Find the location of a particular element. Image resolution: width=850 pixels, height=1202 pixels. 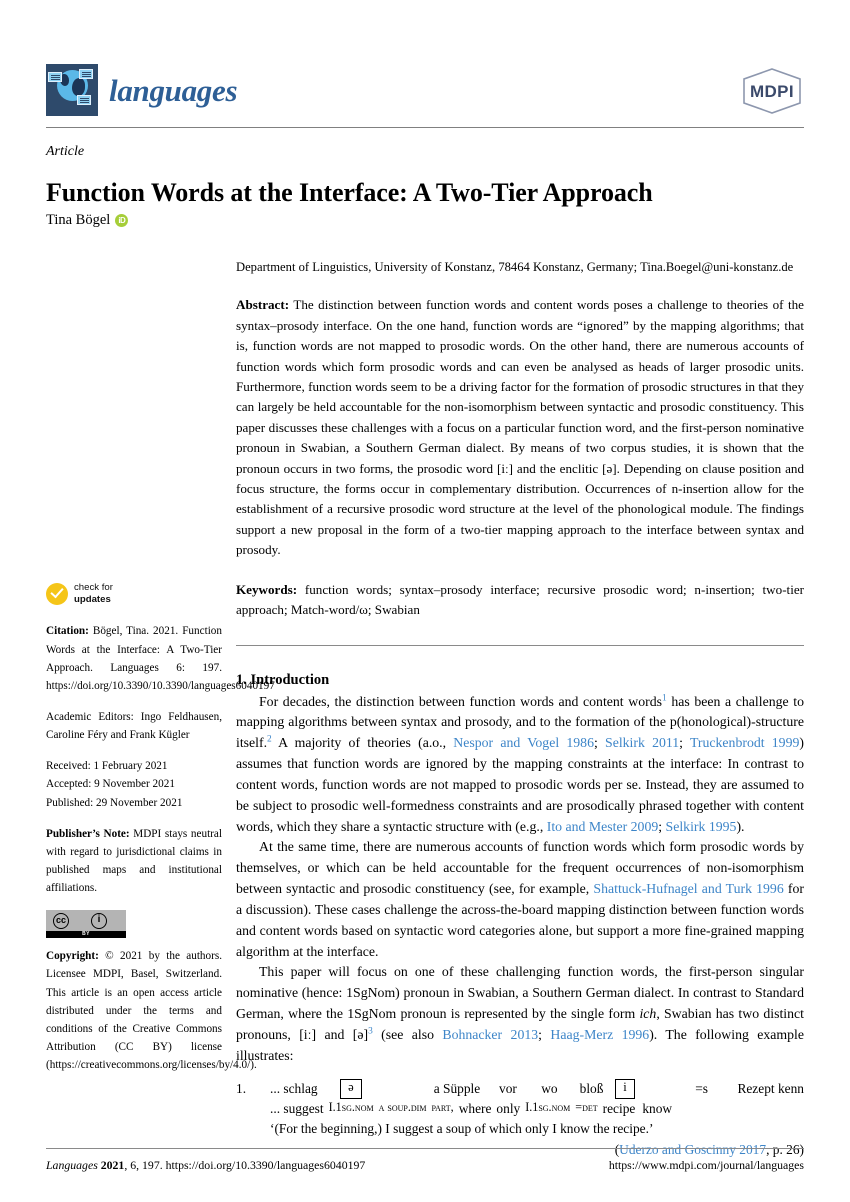

footer-journal: Languages is located at coordinates (72, 1165).